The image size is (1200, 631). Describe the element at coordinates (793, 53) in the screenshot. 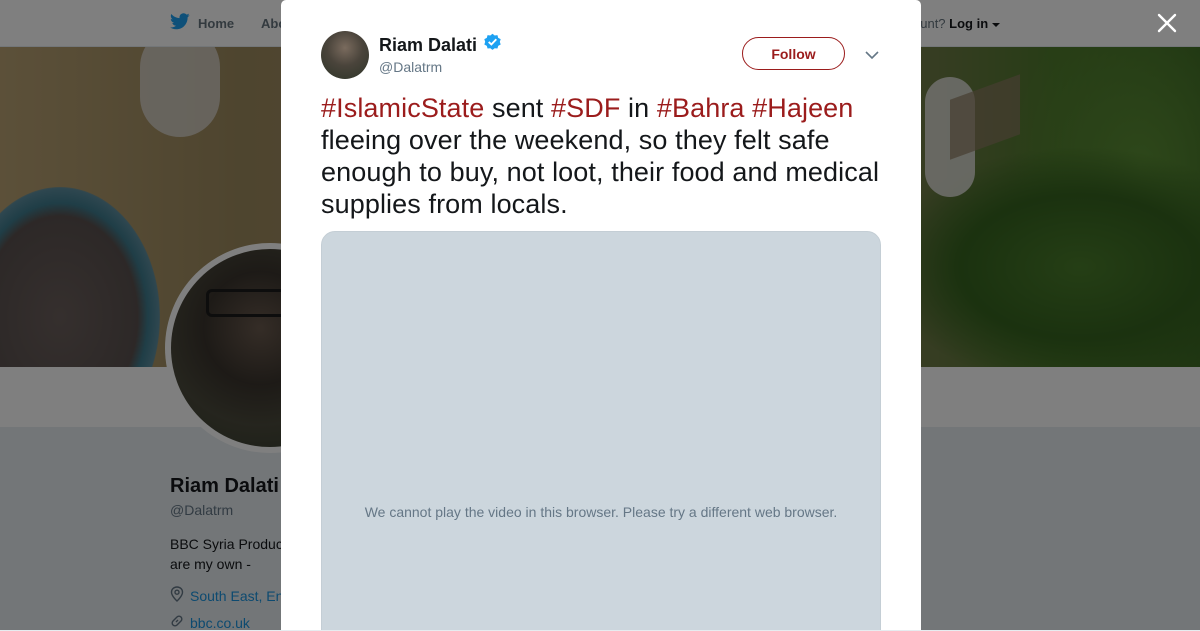

I see `follow-button: Follow` at that location.